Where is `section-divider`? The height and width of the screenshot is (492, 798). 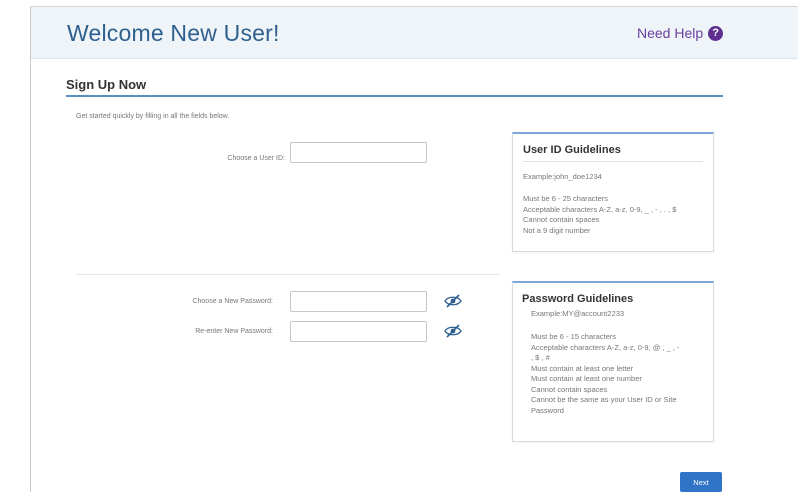 section-divider is located at coordinates (394, 96).